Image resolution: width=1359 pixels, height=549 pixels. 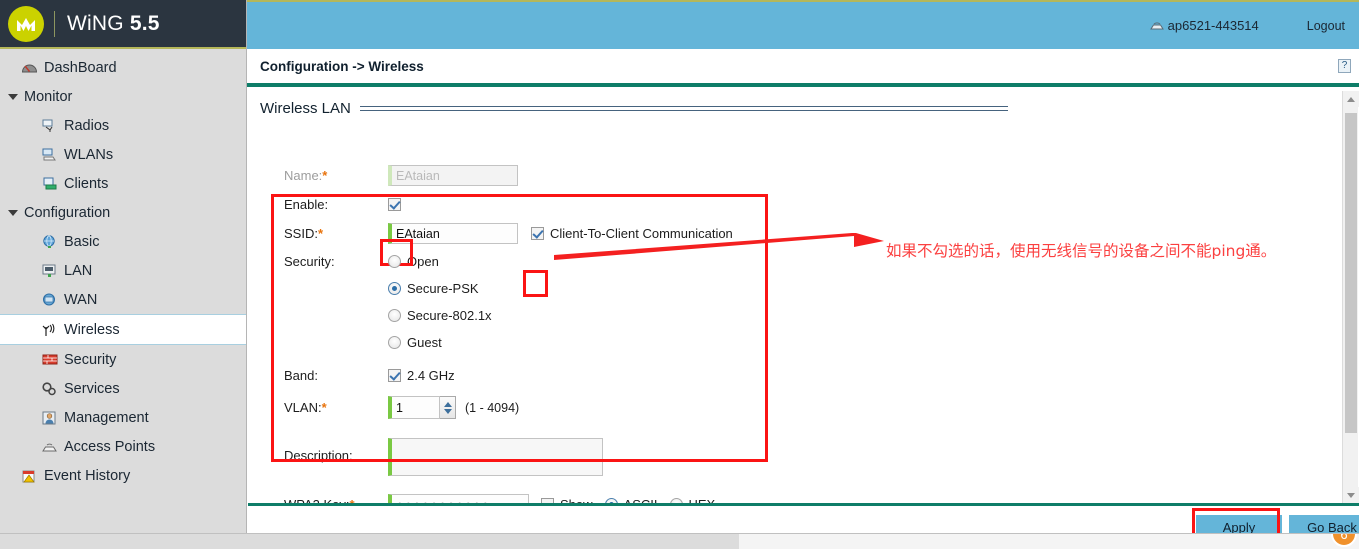 I want to click on enable-label: Enable:, so click(x=306, y=204).